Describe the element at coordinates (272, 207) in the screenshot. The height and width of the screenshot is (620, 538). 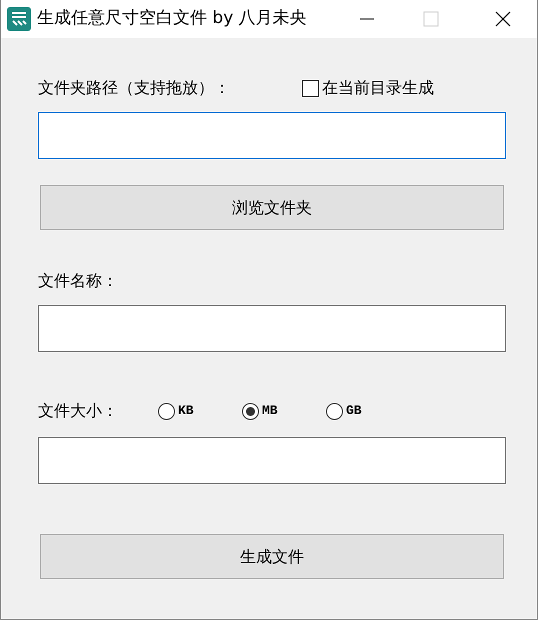
I see `browse-folder-button: 浏览文件夹` at that location.